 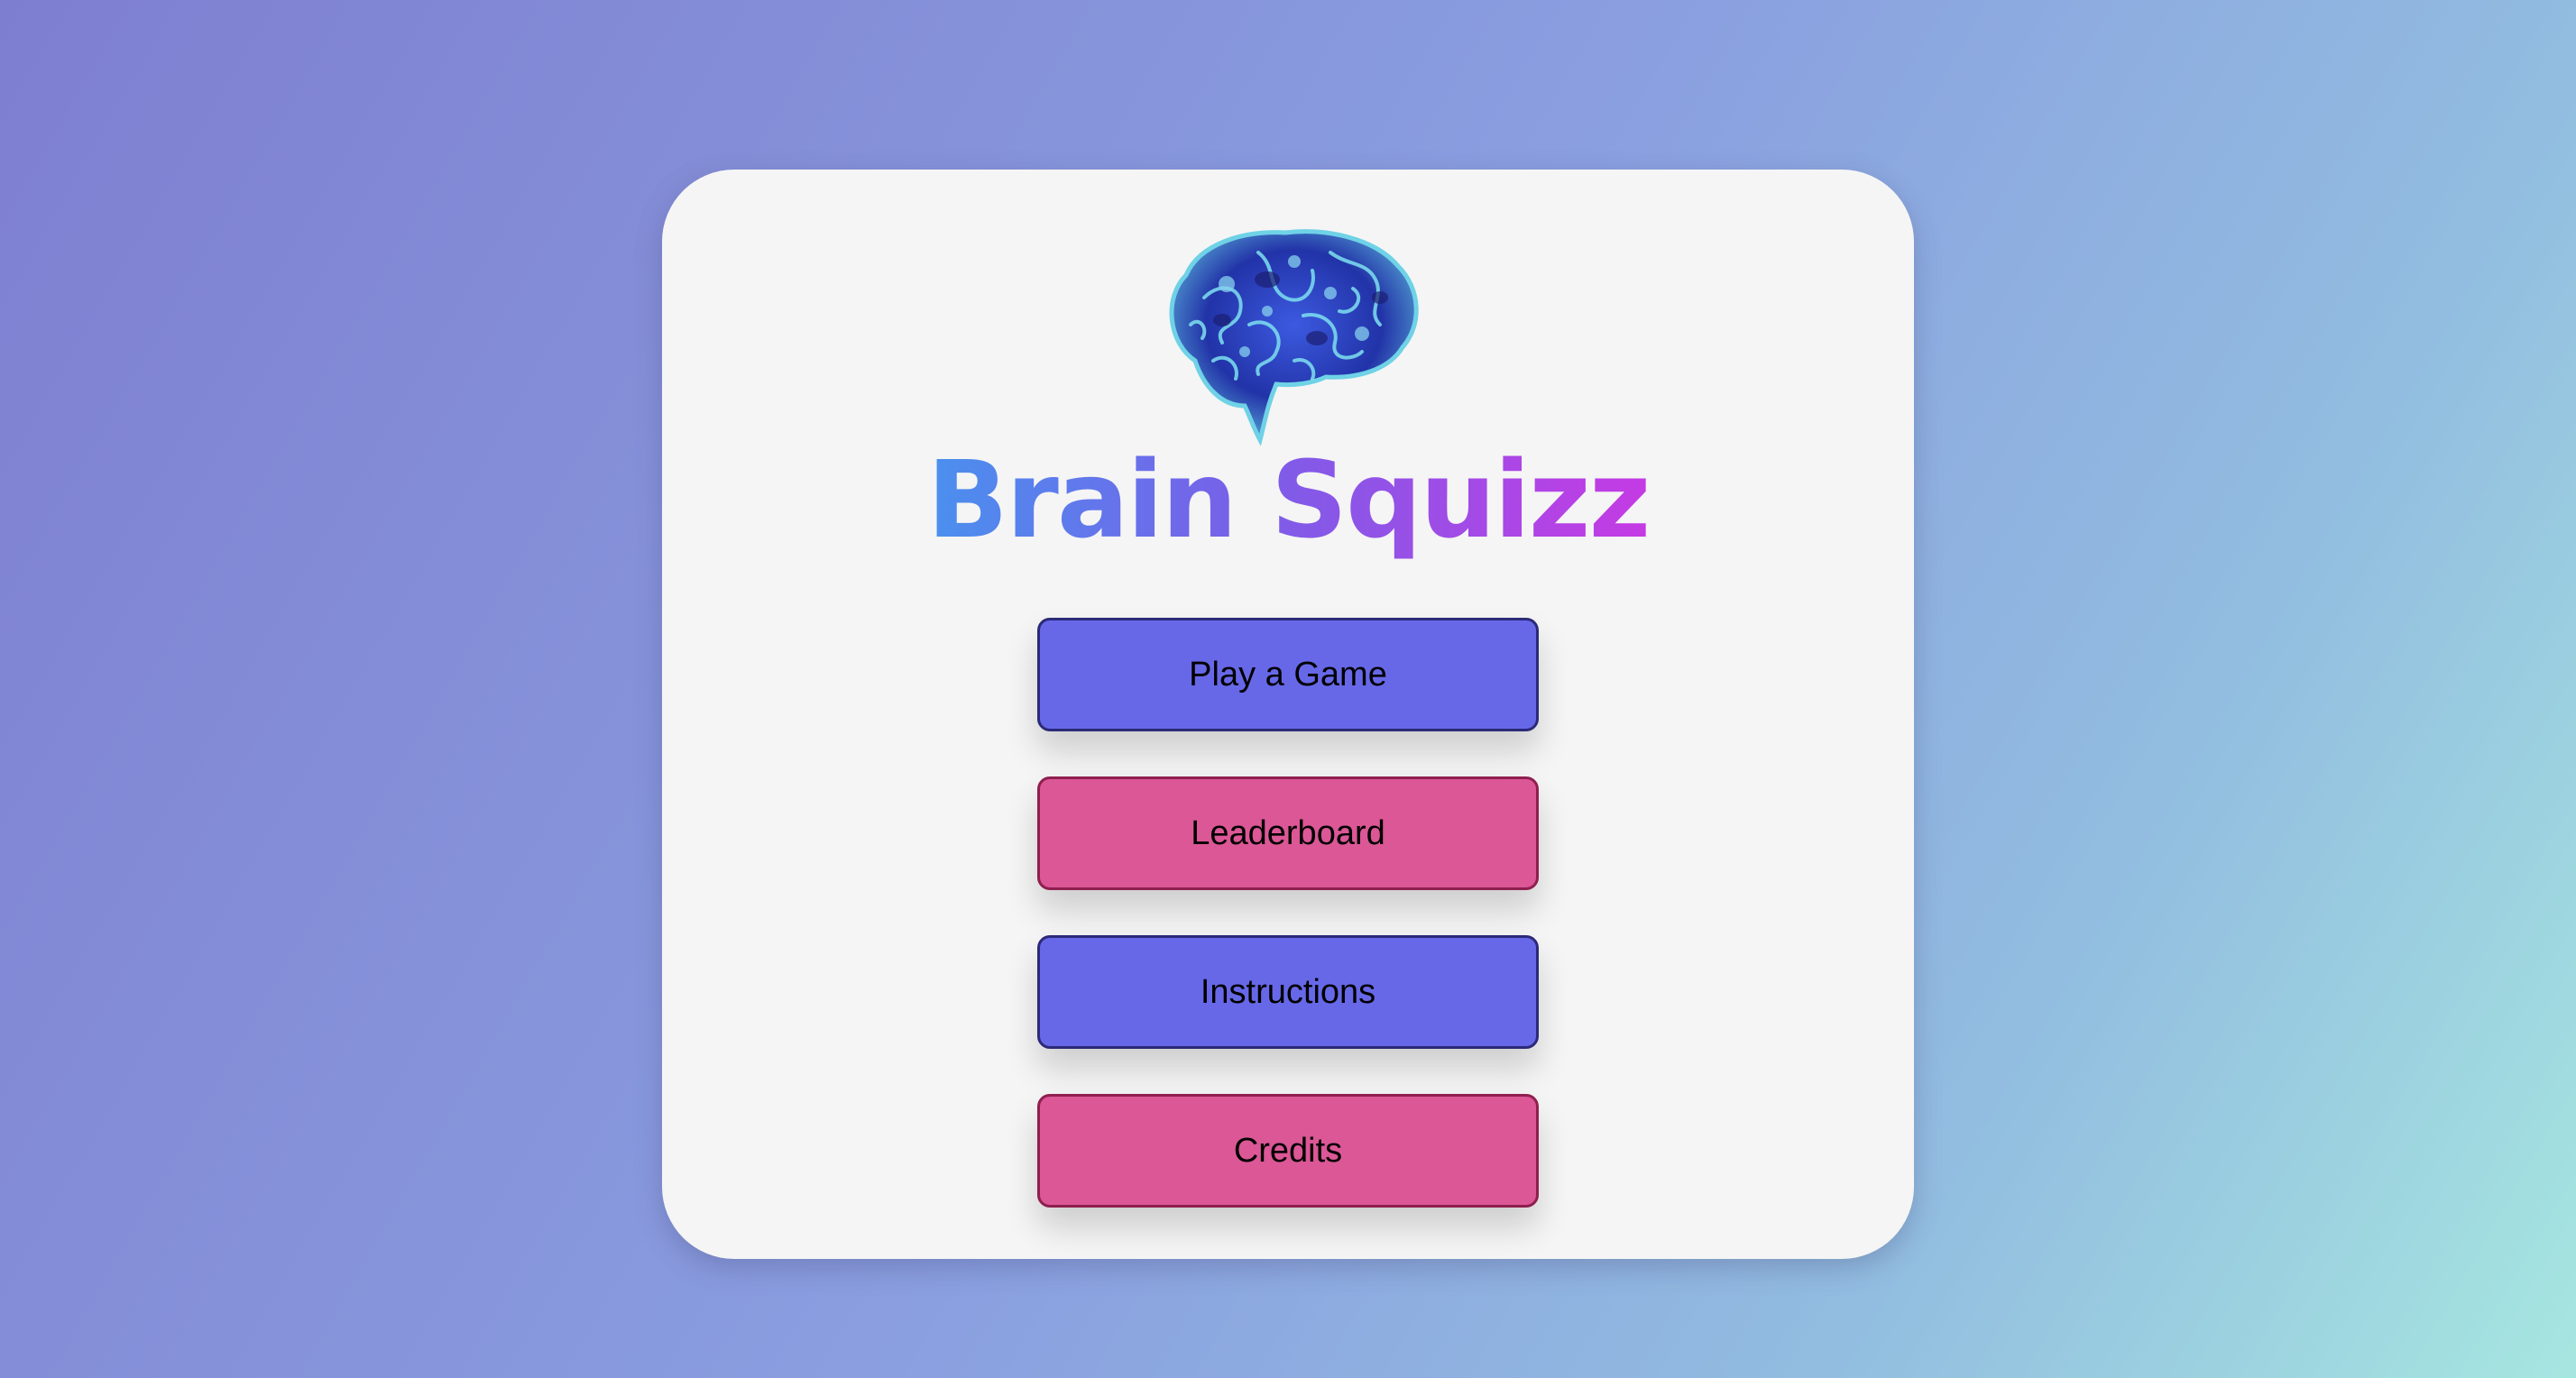 What do you see at coordinates (1290, 335) in the screenshot?
I see `brain-icon` at bounding box center [1290, 335].